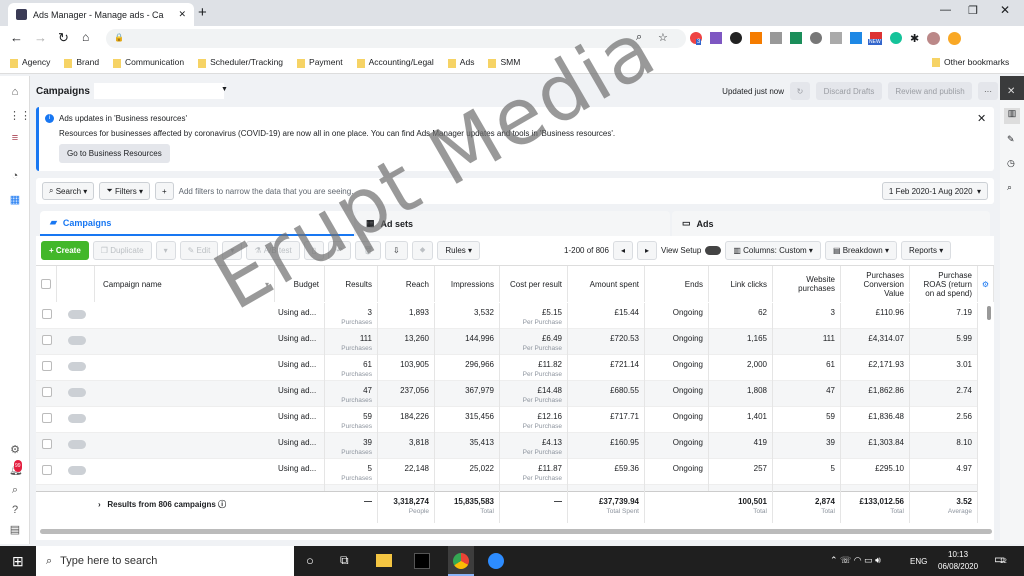 This screenshot has height=576, width=1024. What do you see at coordinates (849, 91) in the screenshot?
I see `discard-drafts-button: Discard Drafts` at bounding box center [849, 91].